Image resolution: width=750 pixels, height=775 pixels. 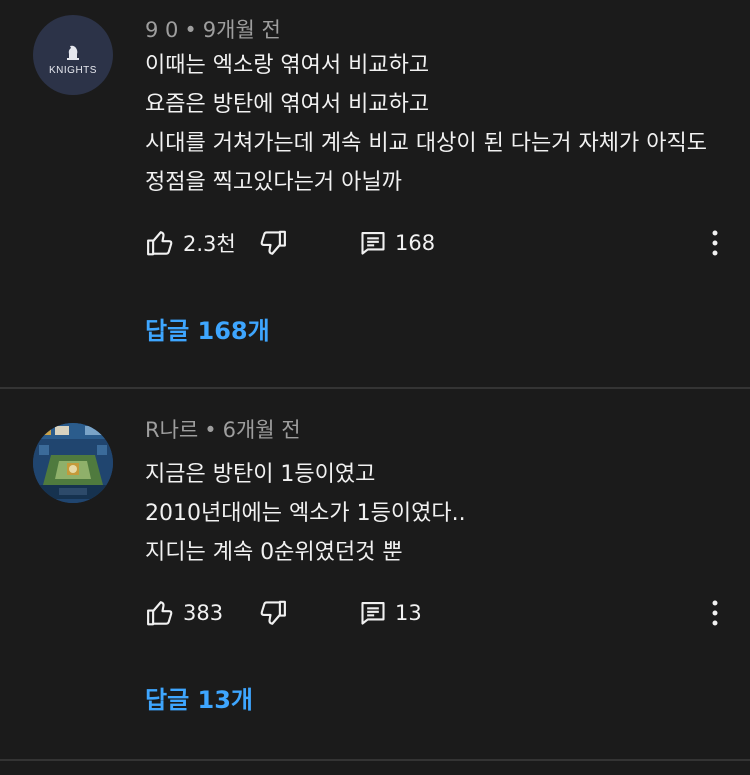 I want to click on comment-line: 지금은 방탄이 1등이였고, so click(x=260, y=474).